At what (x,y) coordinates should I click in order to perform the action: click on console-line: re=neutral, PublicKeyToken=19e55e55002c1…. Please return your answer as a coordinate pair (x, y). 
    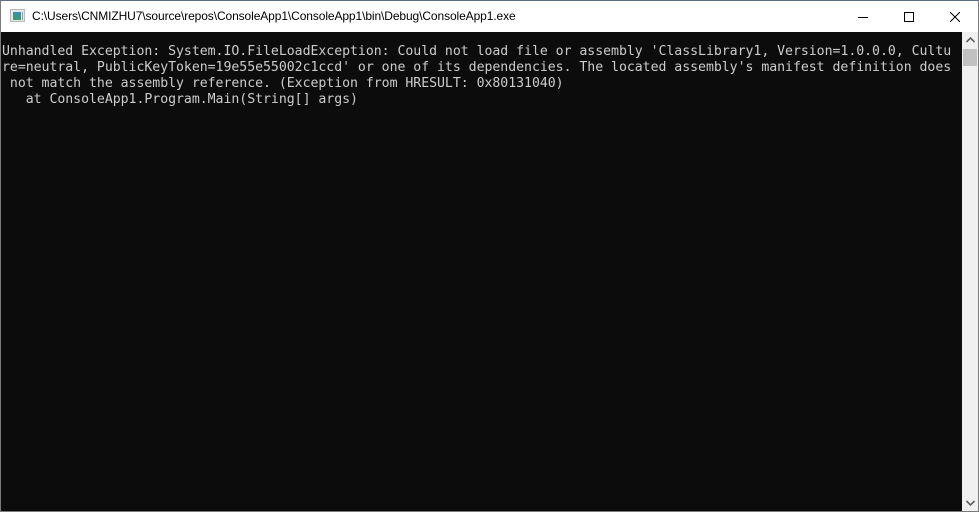
    Looking at the image, I should click on (477, 67).